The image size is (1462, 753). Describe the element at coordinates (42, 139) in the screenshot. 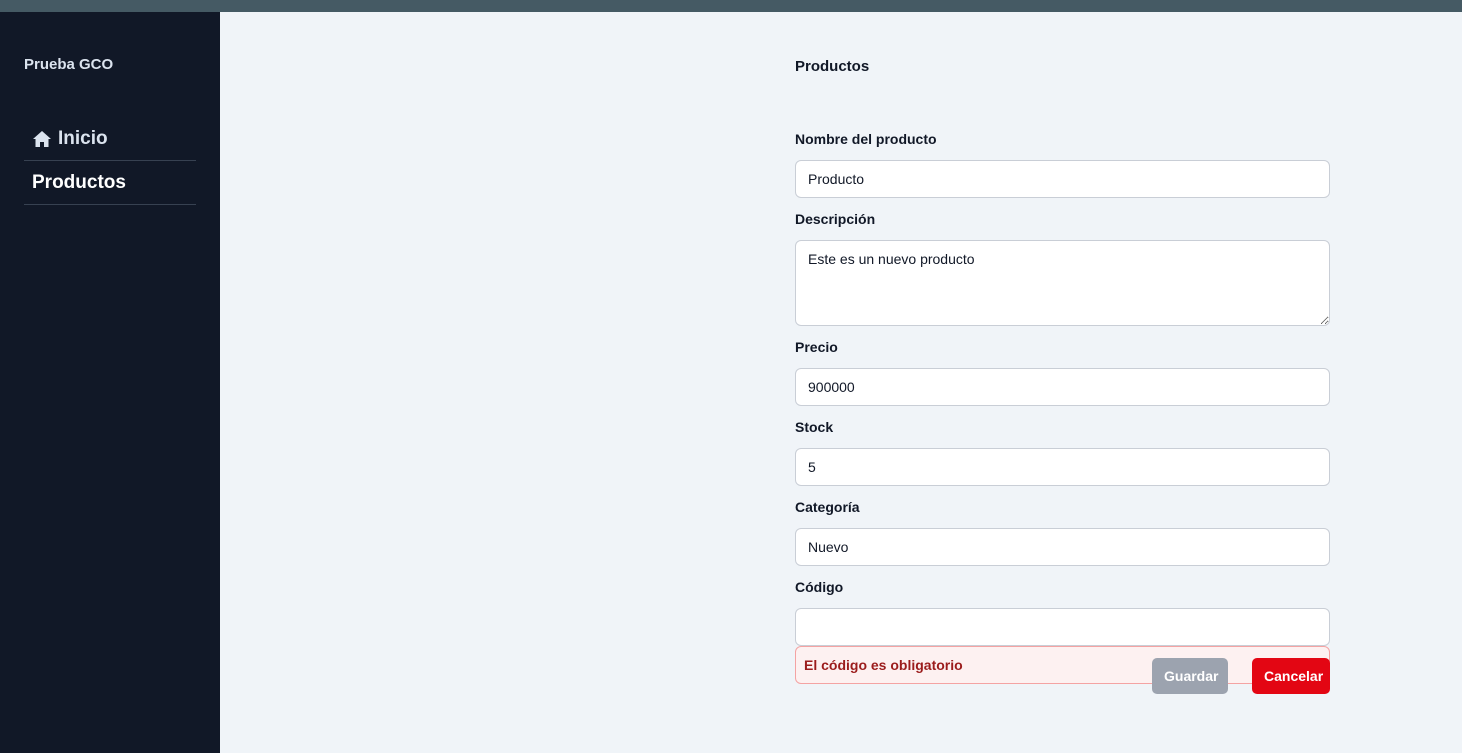

I see `home-icon` at that location.